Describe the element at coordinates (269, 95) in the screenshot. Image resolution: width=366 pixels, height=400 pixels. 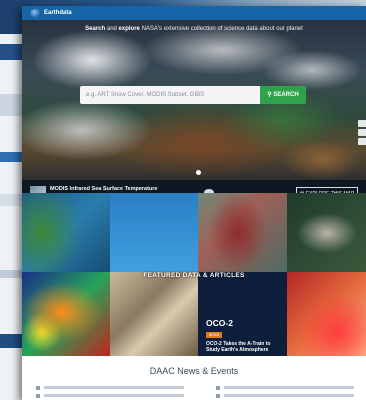
I see `search-icon: ⚲` at that location.